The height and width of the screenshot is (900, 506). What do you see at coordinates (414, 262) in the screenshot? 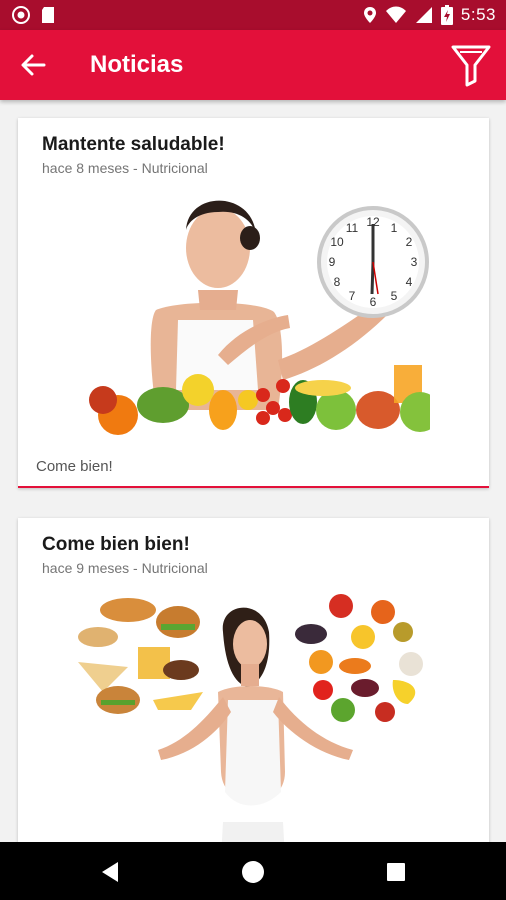
I see `svg-text: 3` at bounding box center [414, 262].